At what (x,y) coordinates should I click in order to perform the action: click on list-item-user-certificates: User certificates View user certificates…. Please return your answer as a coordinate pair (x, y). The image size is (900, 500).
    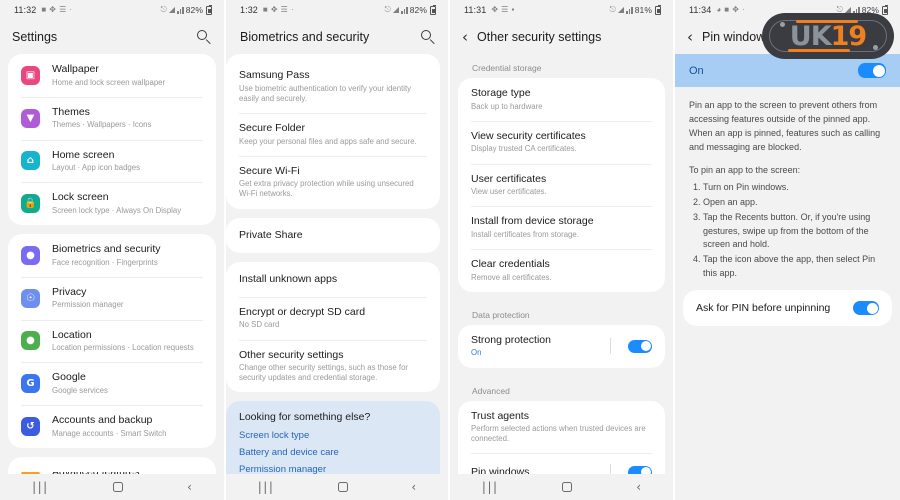
    Looking at the image, I should click on (561, 185).